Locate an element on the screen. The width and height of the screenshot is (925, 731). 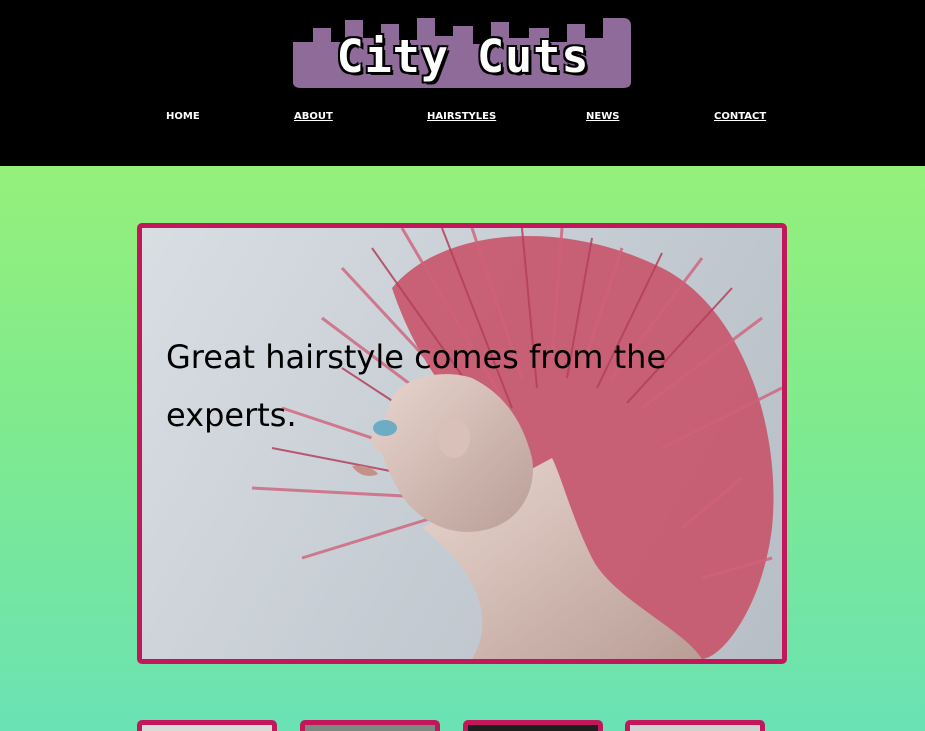
nav-home-link: HOME is located at coordinates (183, 116).